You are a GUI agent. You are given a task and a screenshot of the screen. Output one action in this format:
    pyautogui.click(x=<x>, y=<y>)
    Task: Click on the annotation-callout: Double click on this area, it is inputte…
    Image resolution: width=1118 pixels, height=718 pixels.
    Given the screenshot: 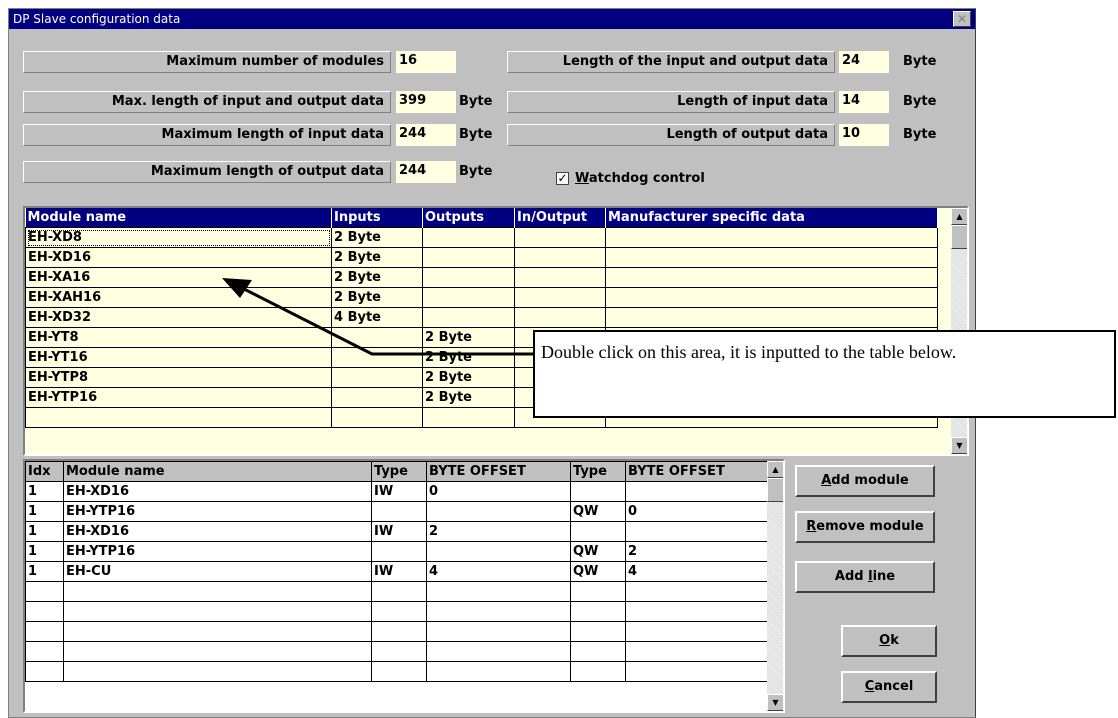 What is the action you would take?
    pyautogui.click(x=824, y=374)
    